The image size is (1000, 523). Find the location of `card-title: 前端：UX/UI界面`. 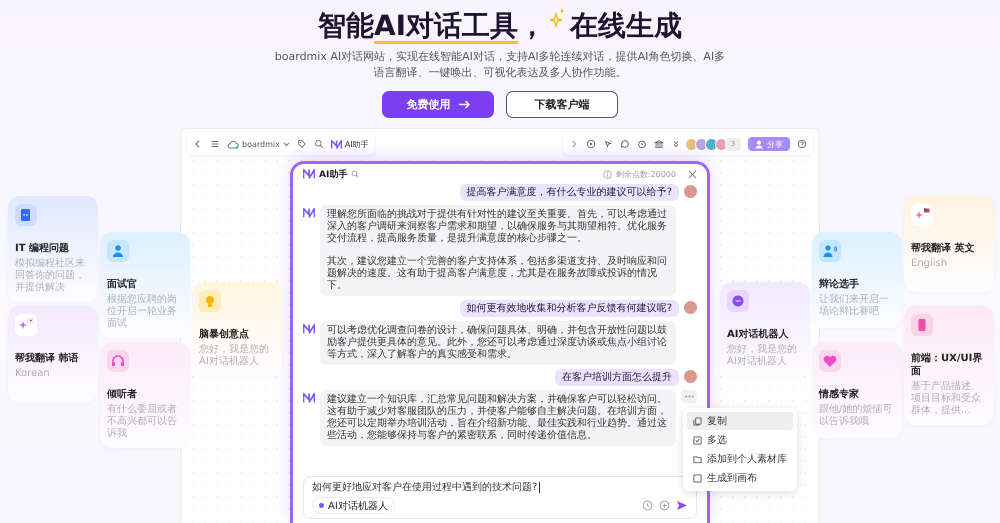

card-title: 前端：UX/UI界面 is located at coordinates (947, 365).